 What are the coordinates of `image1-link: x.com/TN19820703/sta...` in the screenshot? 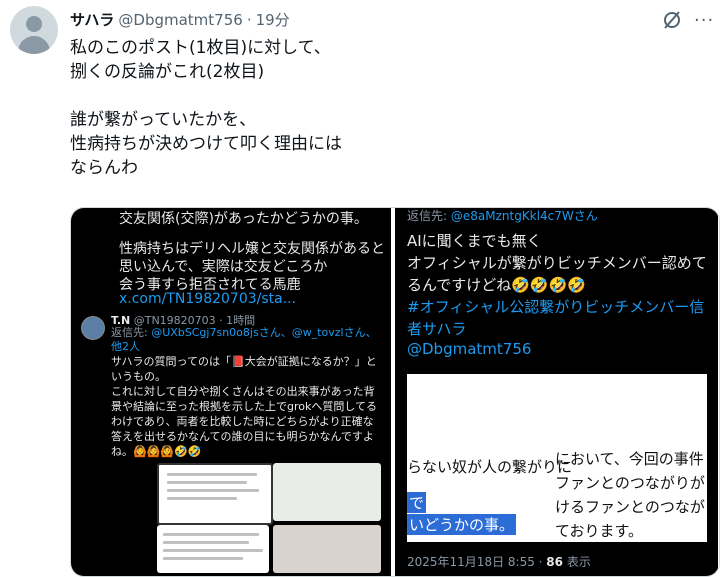 It's located at (208, 299).